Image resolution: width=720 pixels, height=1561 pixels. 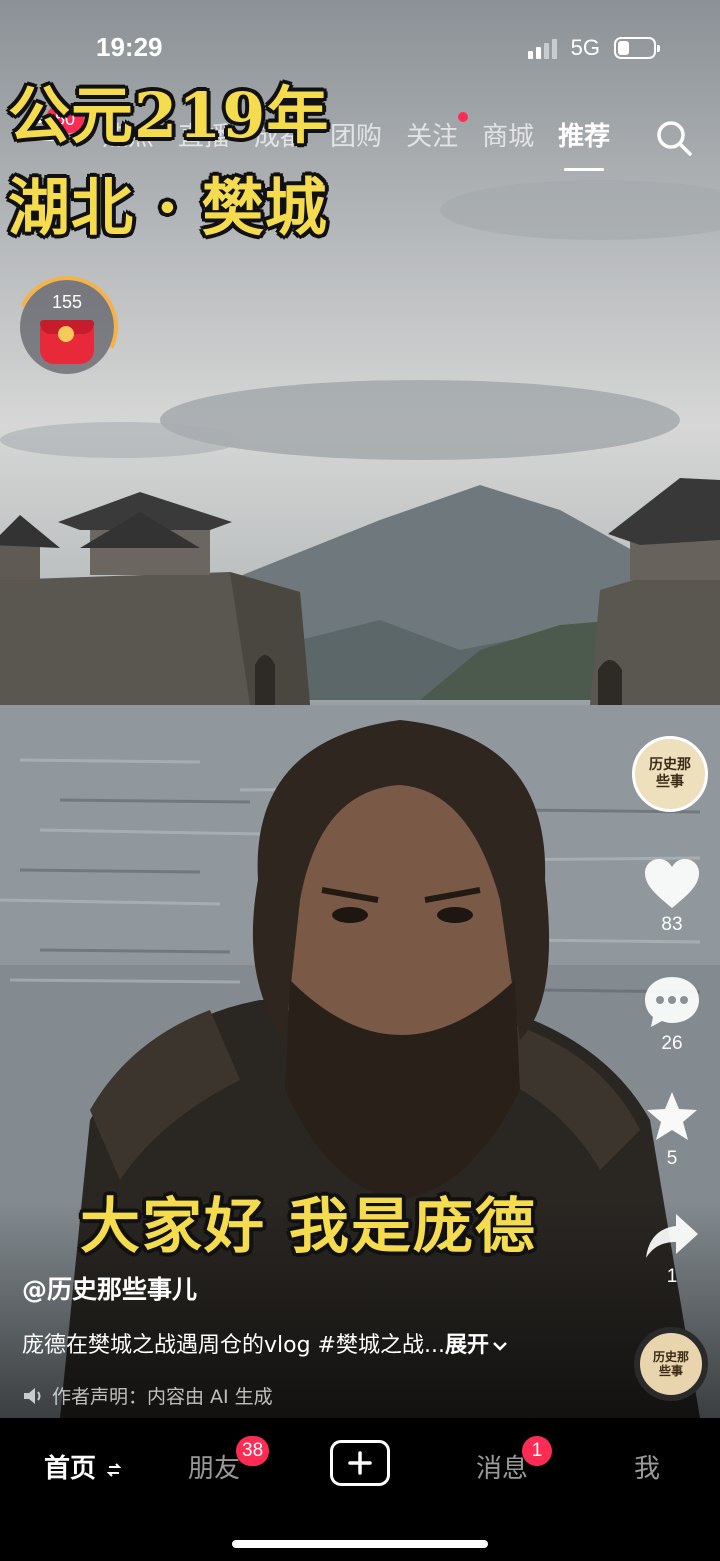 I want to click on network-label: 5G, so click(x=585, y=47).